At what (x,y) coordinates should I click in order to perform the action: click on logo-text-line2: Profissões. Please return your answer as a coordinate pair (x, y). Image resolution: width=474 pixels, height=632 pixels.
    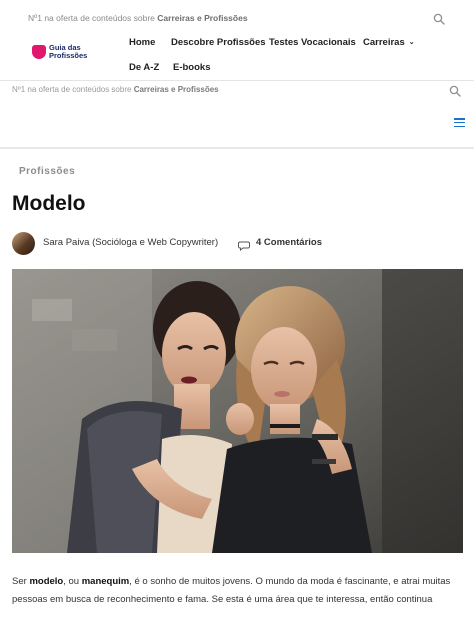
    Looking at the image, I should click on (68, 55).